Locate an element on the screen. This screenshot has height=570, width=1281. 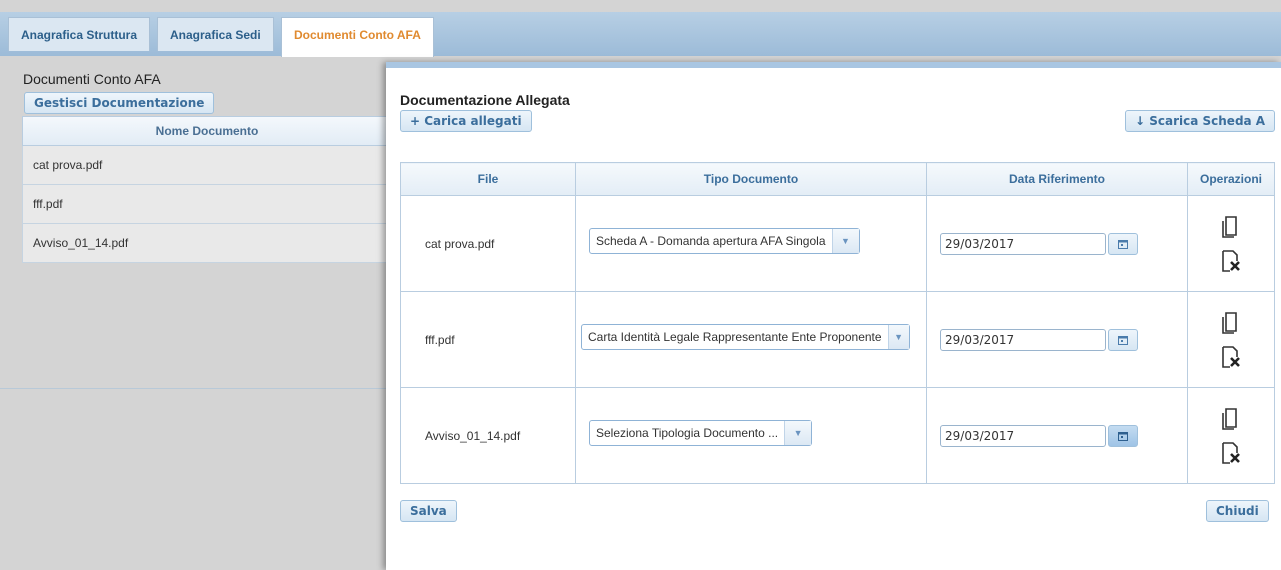
column-header-tipo-documento: Tipo Documento is located at coordinates (751, 179).